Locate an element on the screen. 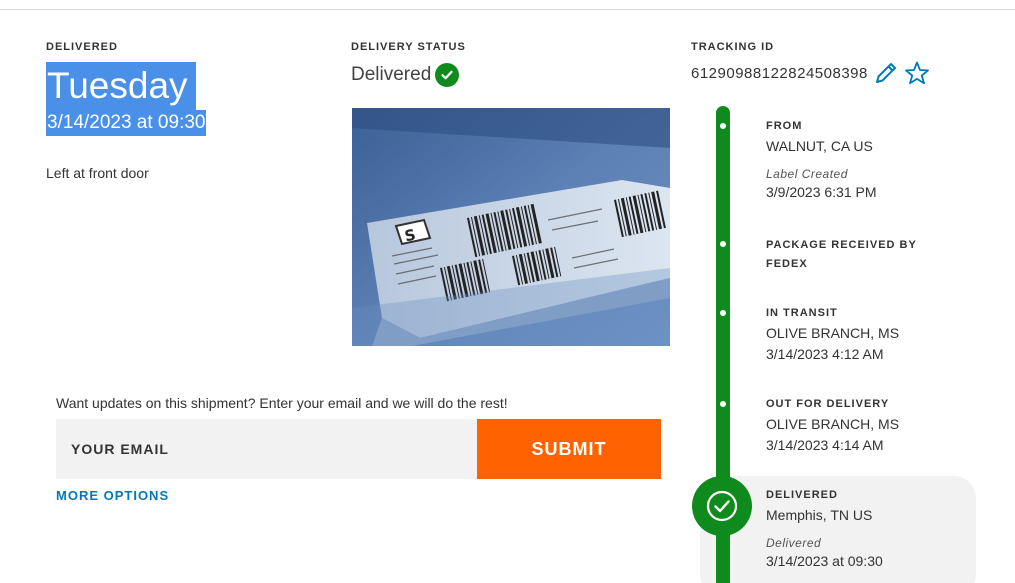 This screenshot has width=1015, height=583. tracking-id: 612909881228245083​98 is located at coordinates (779, 73).